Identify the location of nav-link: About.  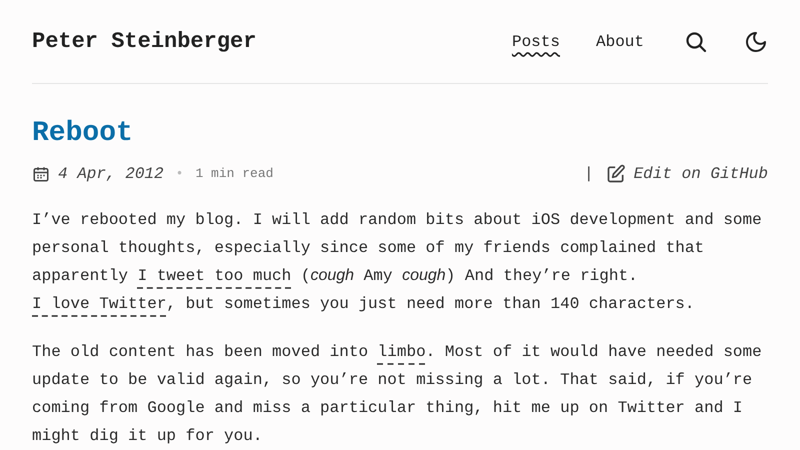
(620, 42).